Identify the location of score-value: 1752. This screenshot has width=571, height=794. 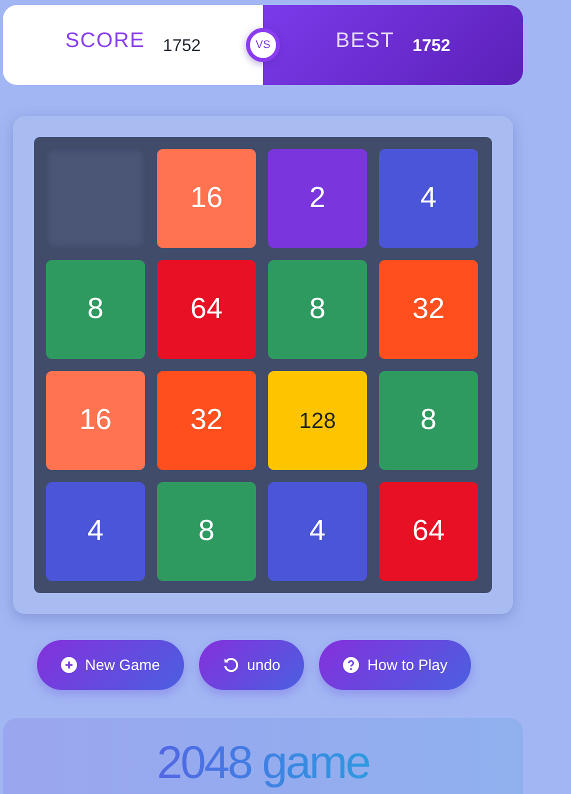
(181, 46).